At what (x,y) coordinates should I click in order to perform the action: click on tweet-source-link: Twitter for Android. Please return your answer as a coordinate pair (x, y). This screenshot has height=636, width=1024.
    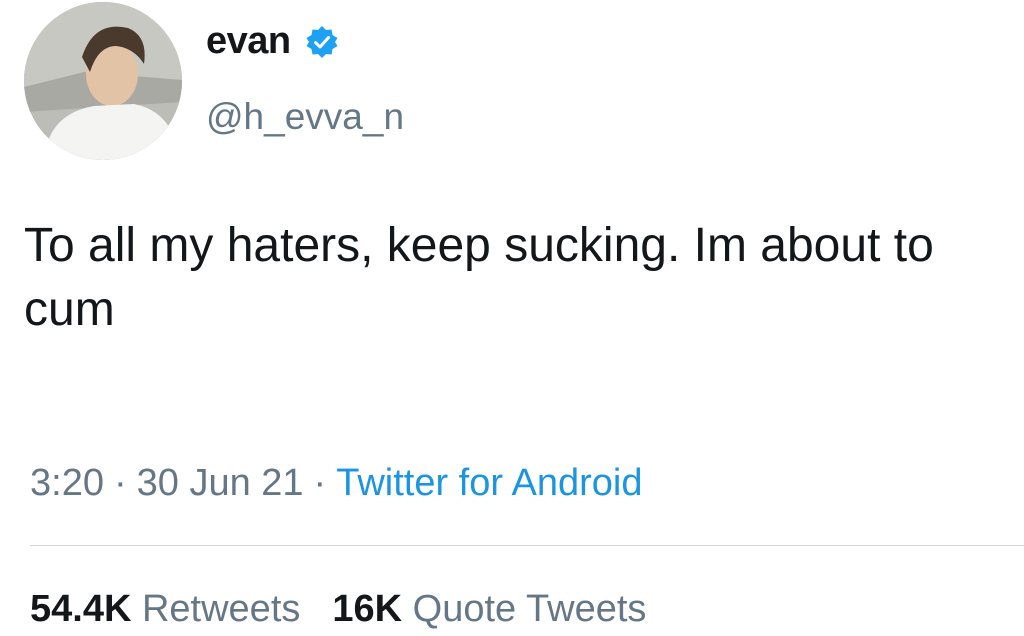
    Looking at the image, I should click on (489, 483).